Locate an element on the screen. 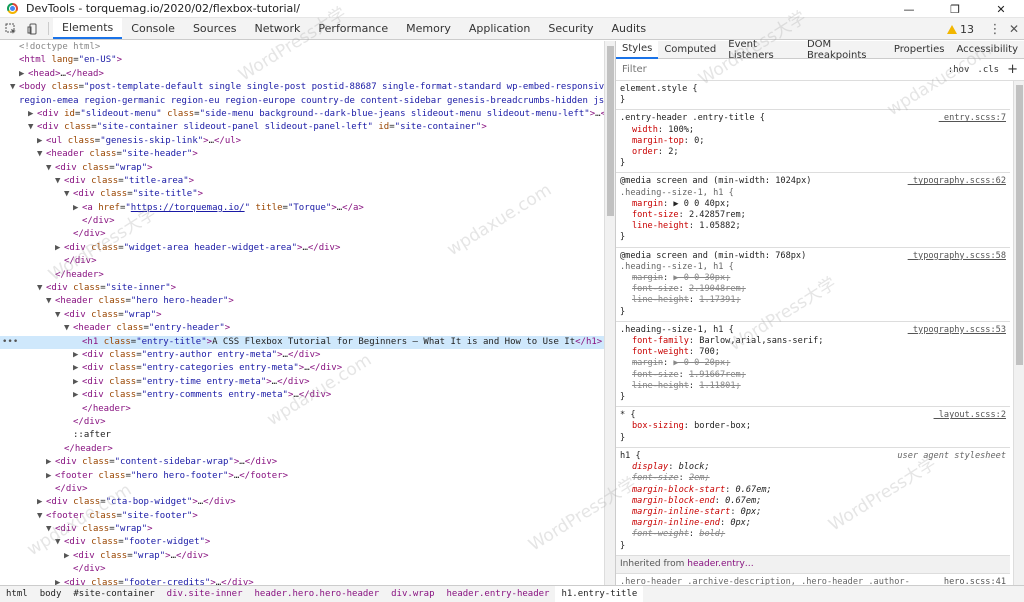 The image size is (1024, 602). property-name: font-family is located at coordinates (660, 341).